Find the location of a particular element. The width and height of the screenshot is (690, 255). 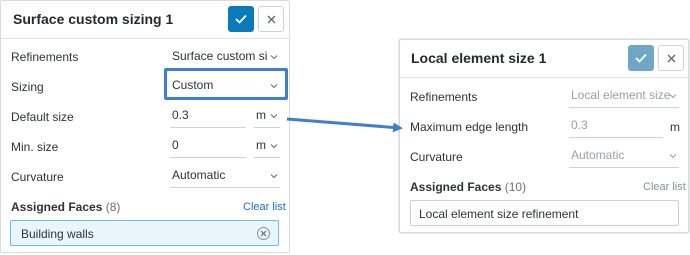

panel-title: Surface custom sizing 1 is located at coordinates (93, 19).